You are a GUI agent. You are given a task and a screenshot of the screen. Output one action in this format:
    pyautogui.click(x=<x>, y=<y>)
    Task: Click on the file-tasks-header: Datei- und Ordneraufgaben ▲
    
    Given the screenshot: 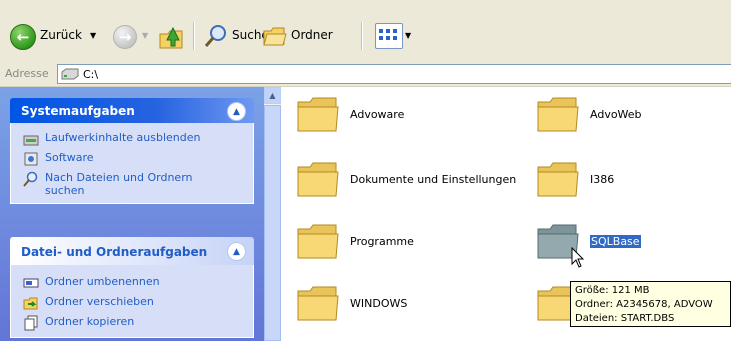 What is the action you would take?
    pyautogui.click(x=132, y=251)
    